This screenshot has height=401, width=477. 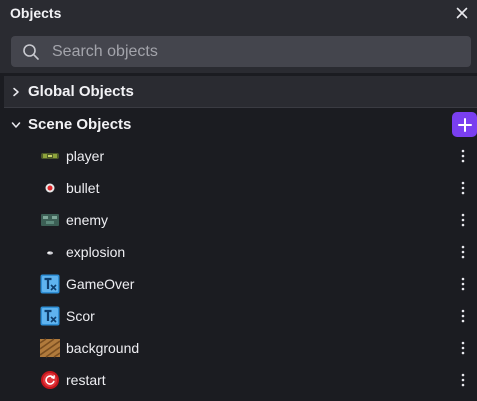 I want to click on object-row-restart: restart, so click(x=238, y=380).